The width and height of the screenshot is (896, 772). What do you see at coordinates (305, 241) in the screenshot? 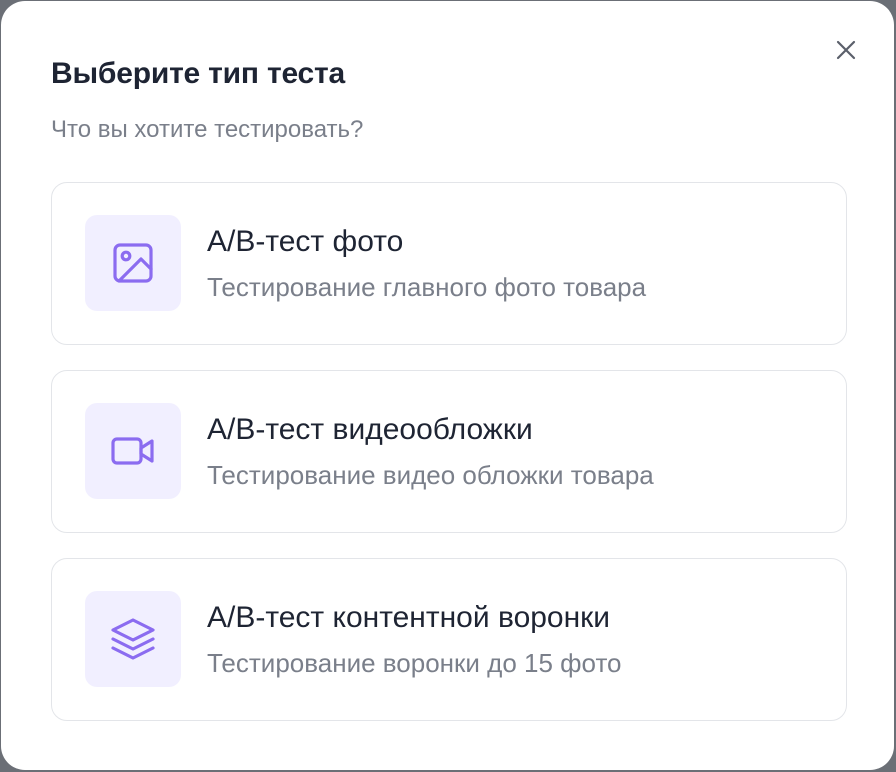
I see `option-title: A/B-тест фото` at bounding box center [305, 241].